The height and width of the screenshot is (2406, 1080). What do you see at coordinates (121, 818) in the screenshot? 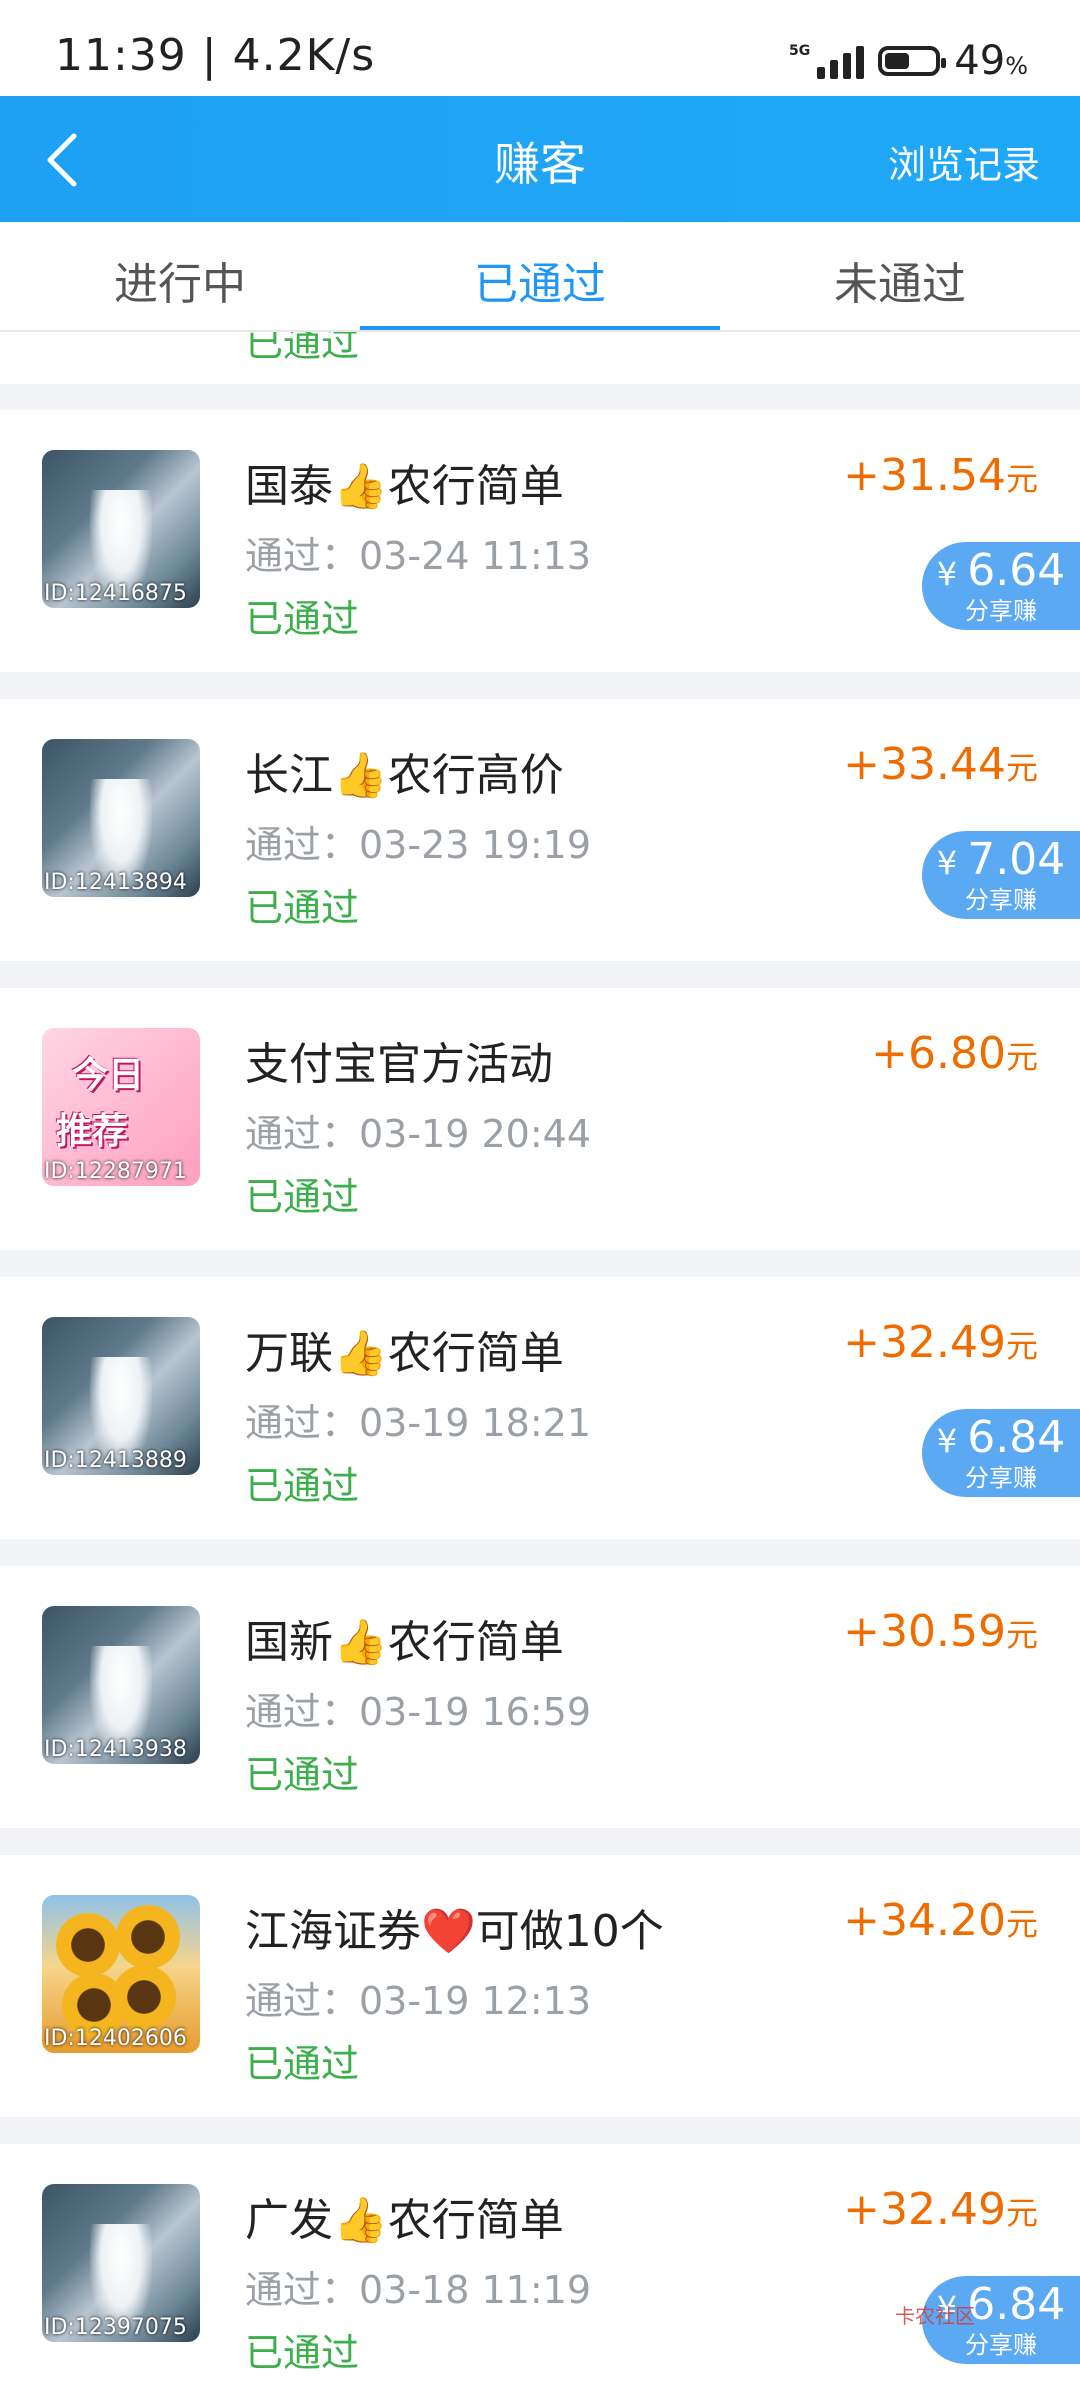
I see `task-thumbnail: ID:12413894` at bounding box center [121, 818].